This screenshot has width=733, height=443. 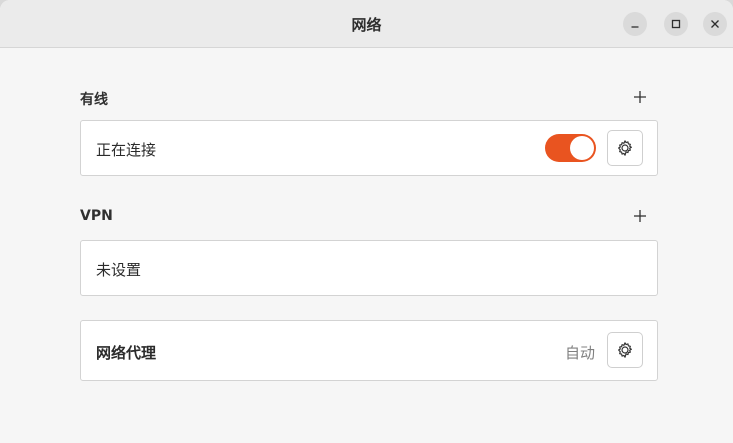 What do you see at coordinates (126, 353) in the screenshot?
I see `network-proxy-label: 网络代理` at bounding box center [126, 353].